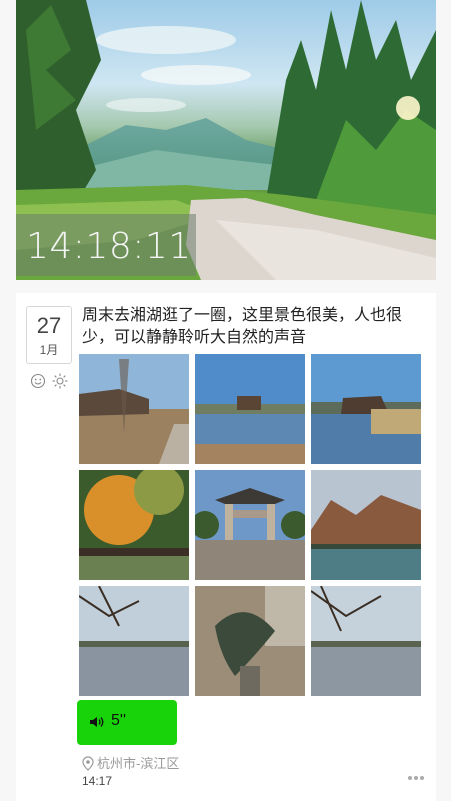 The height and width of the screenshot is (801, 451). Describe the element at coordinates (60, 381) in the screenshot. I see `sun-icon` at that location.